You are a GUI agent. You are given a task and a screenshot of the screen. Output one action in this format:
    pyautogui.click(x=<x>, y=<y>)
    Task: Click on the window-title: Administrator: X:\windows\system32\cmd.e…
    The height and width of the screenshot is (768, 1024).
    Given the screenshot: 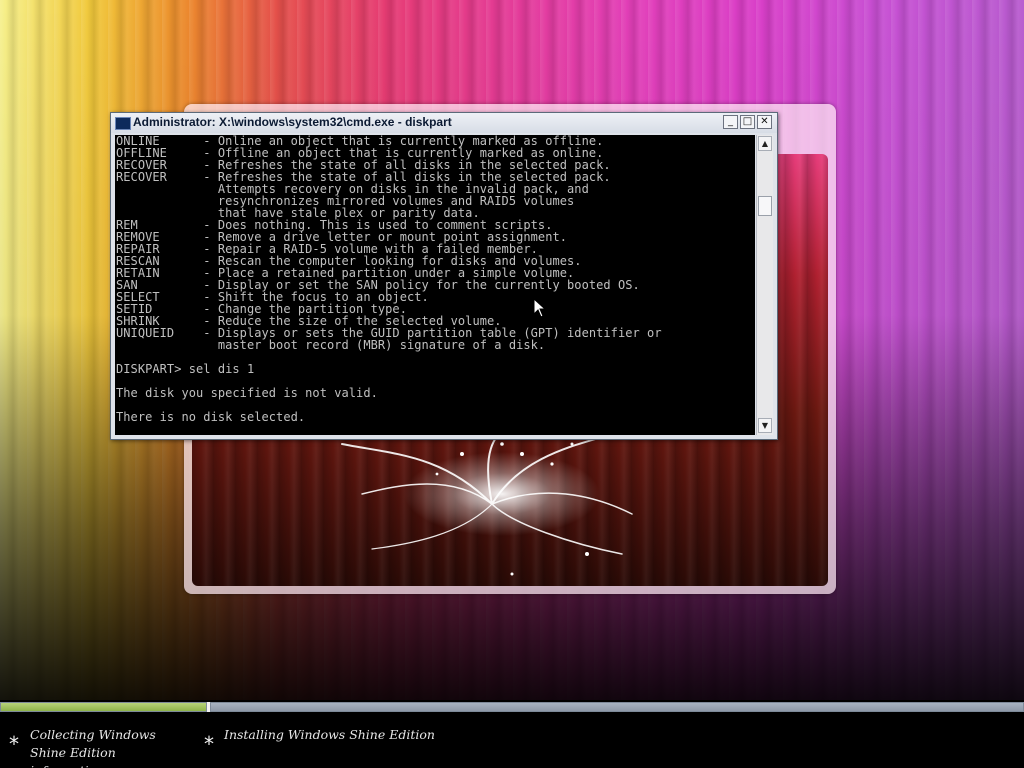 What is the action you would take?
    pyautogui.click(x=292, y=122)
    